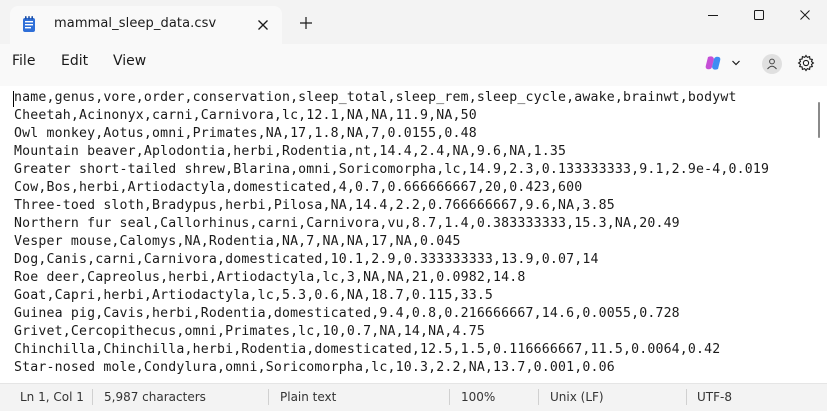 The width and height of the screenshot is (827, 411). I want to click on settings-button, so click(806, 63).